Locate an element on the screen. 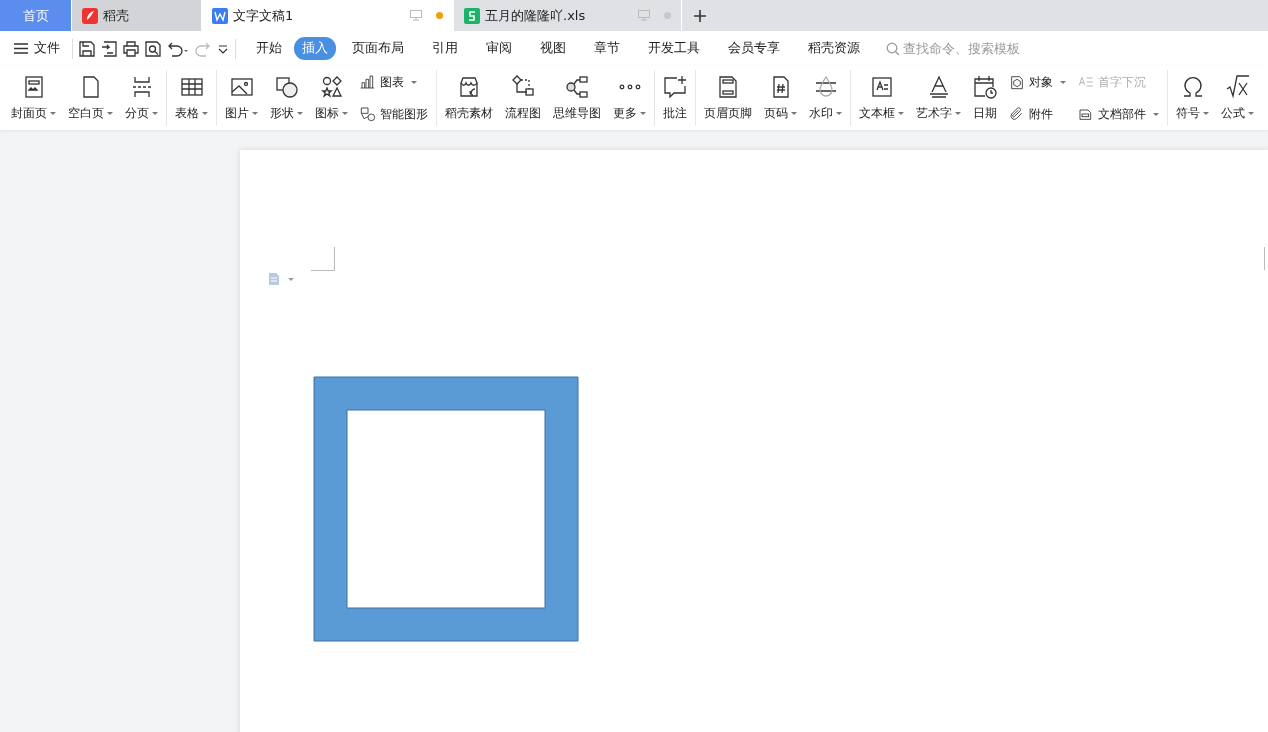  ribbon-button: 批注 is located at coordinates (675, 98).